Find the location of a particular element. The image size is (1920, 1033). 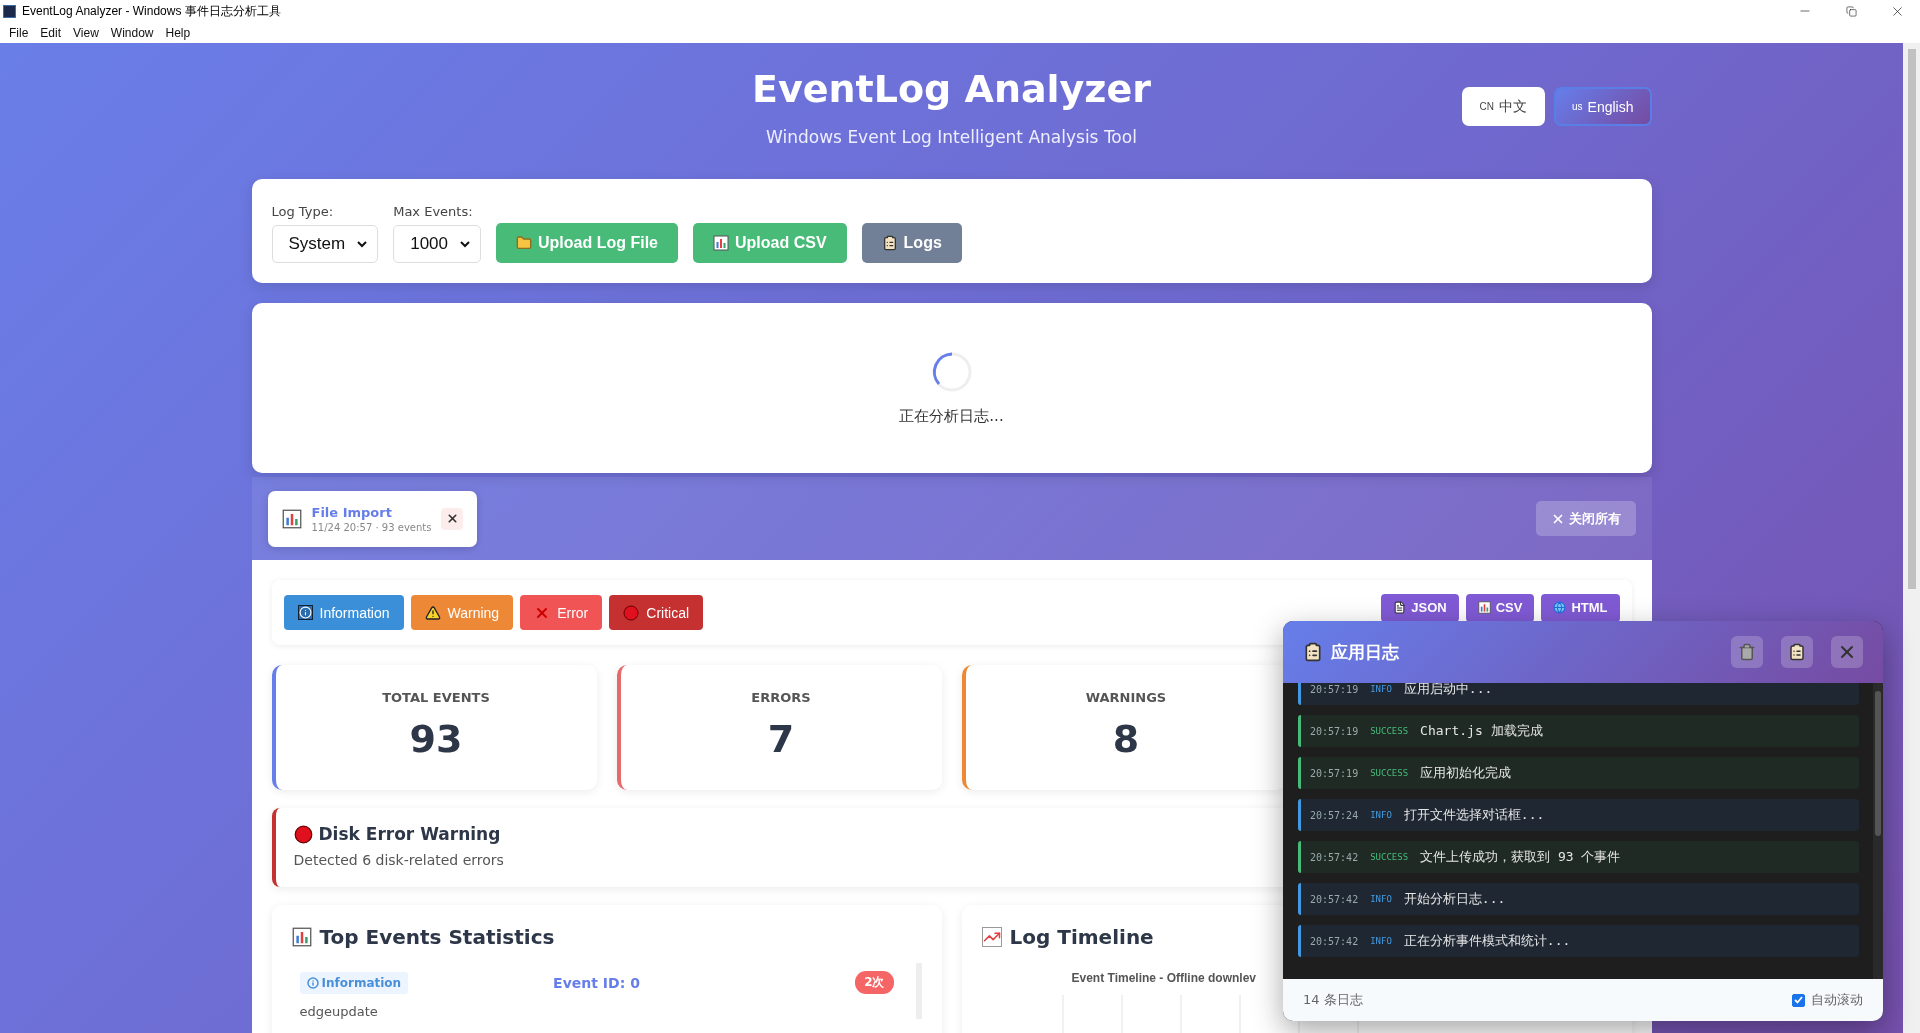

stat-value: 7 is located at coordinates (781, 739).